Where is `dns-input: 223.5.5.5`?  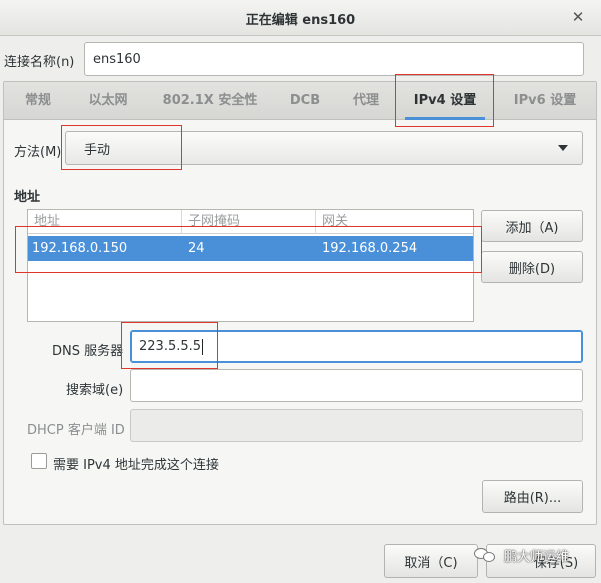 dns-input: 223.5.5.5 is located at coordinates (356, 346).